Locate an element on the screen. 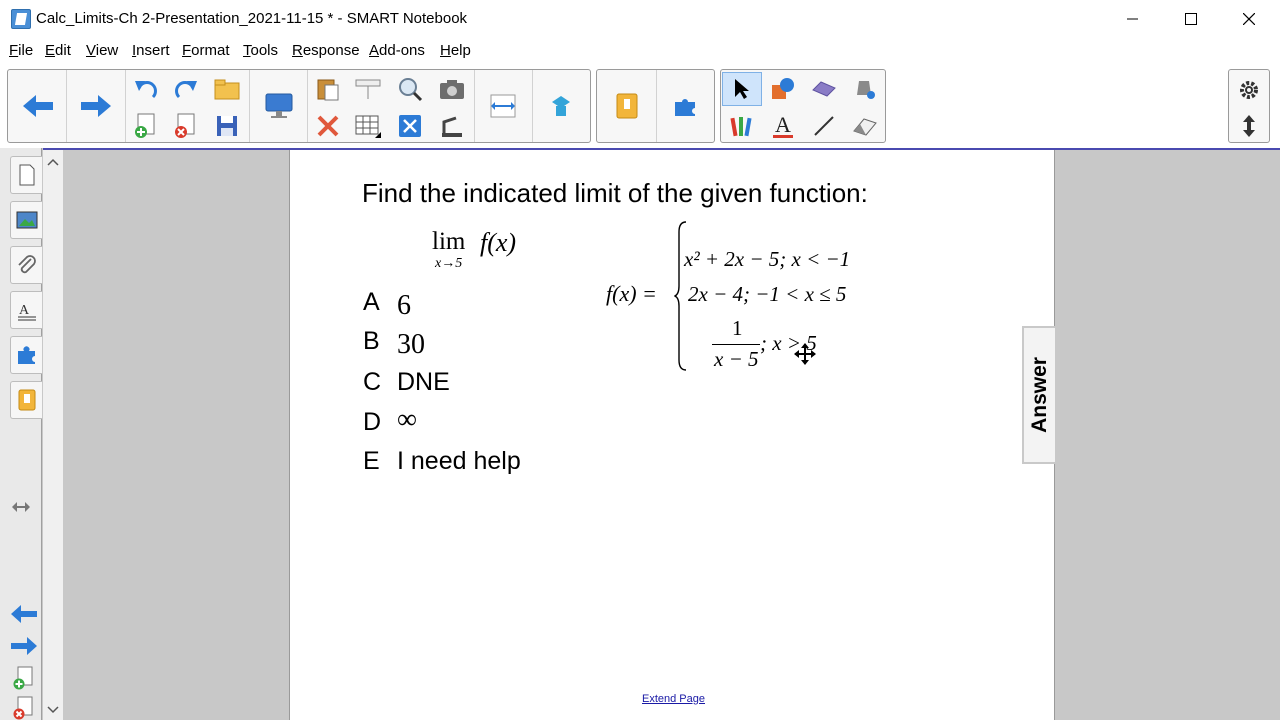 Image resolution: width=1280 pixels, height=720 pixels. response-icon is located at coordinates (26, 400).